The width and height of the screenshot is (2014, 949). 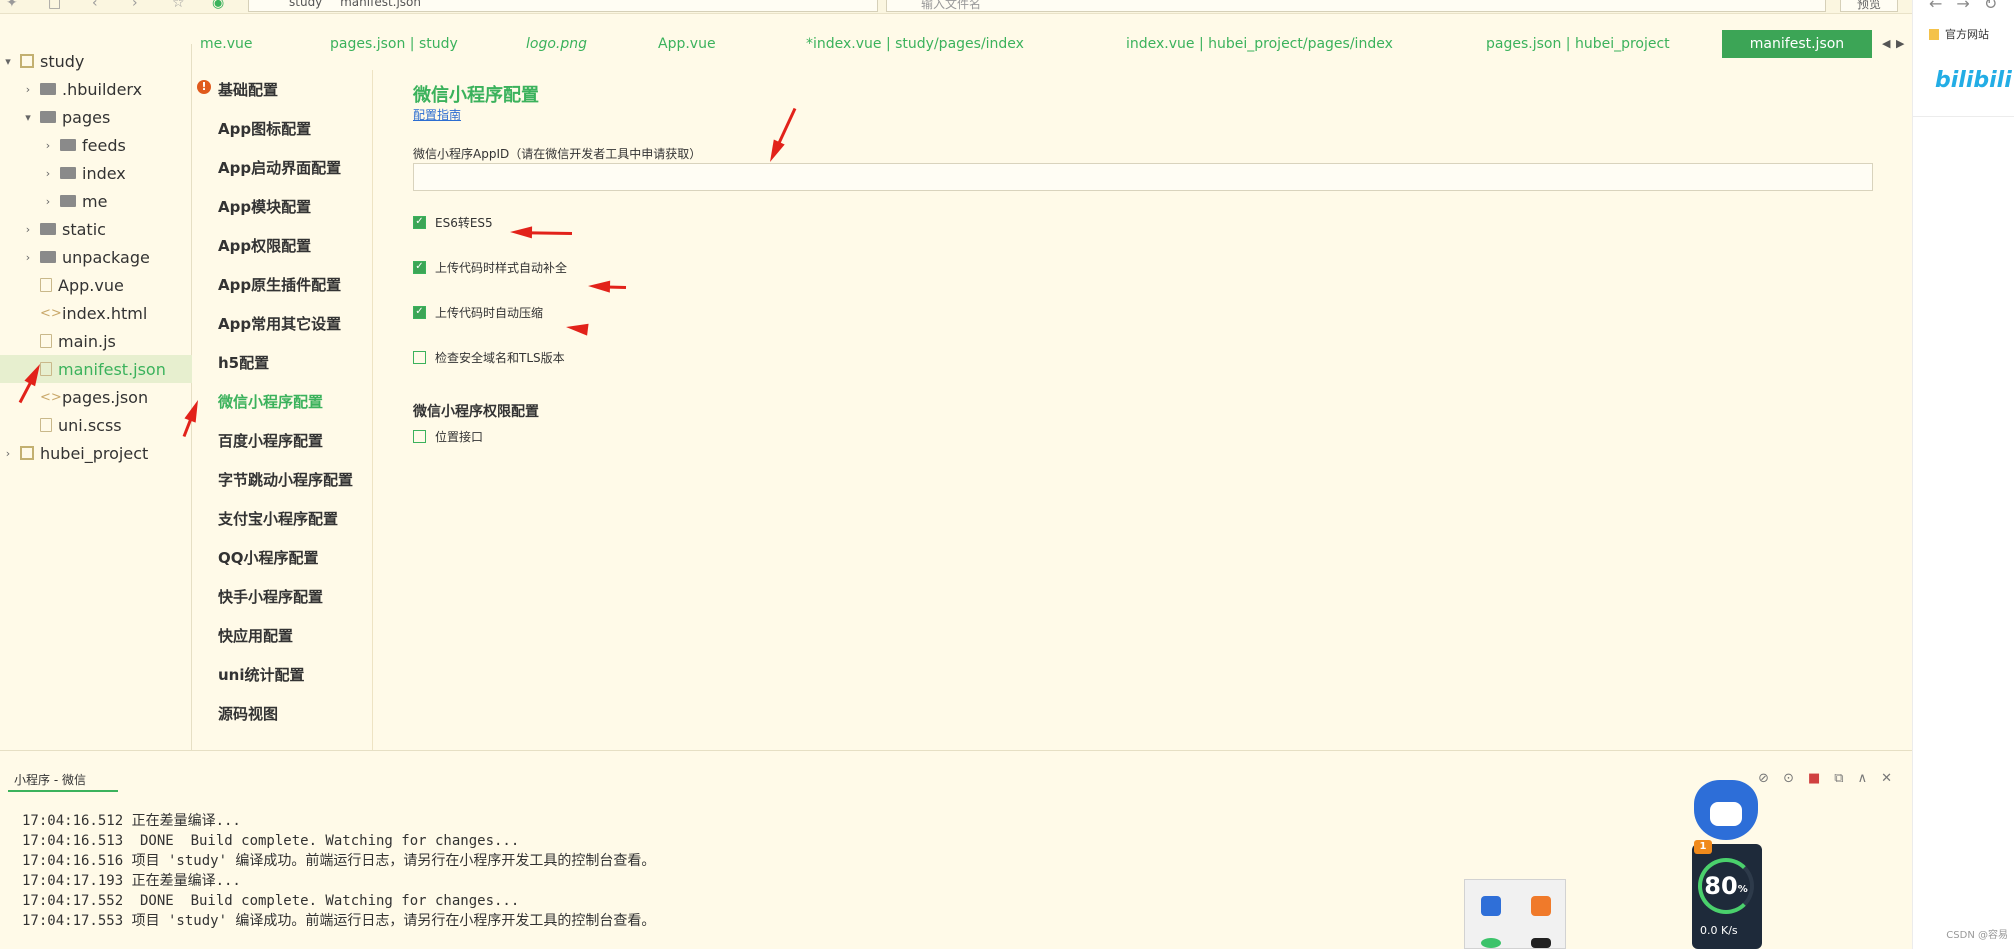 I want to click on editor-tab: logo.png, so click(x=556, y=44).